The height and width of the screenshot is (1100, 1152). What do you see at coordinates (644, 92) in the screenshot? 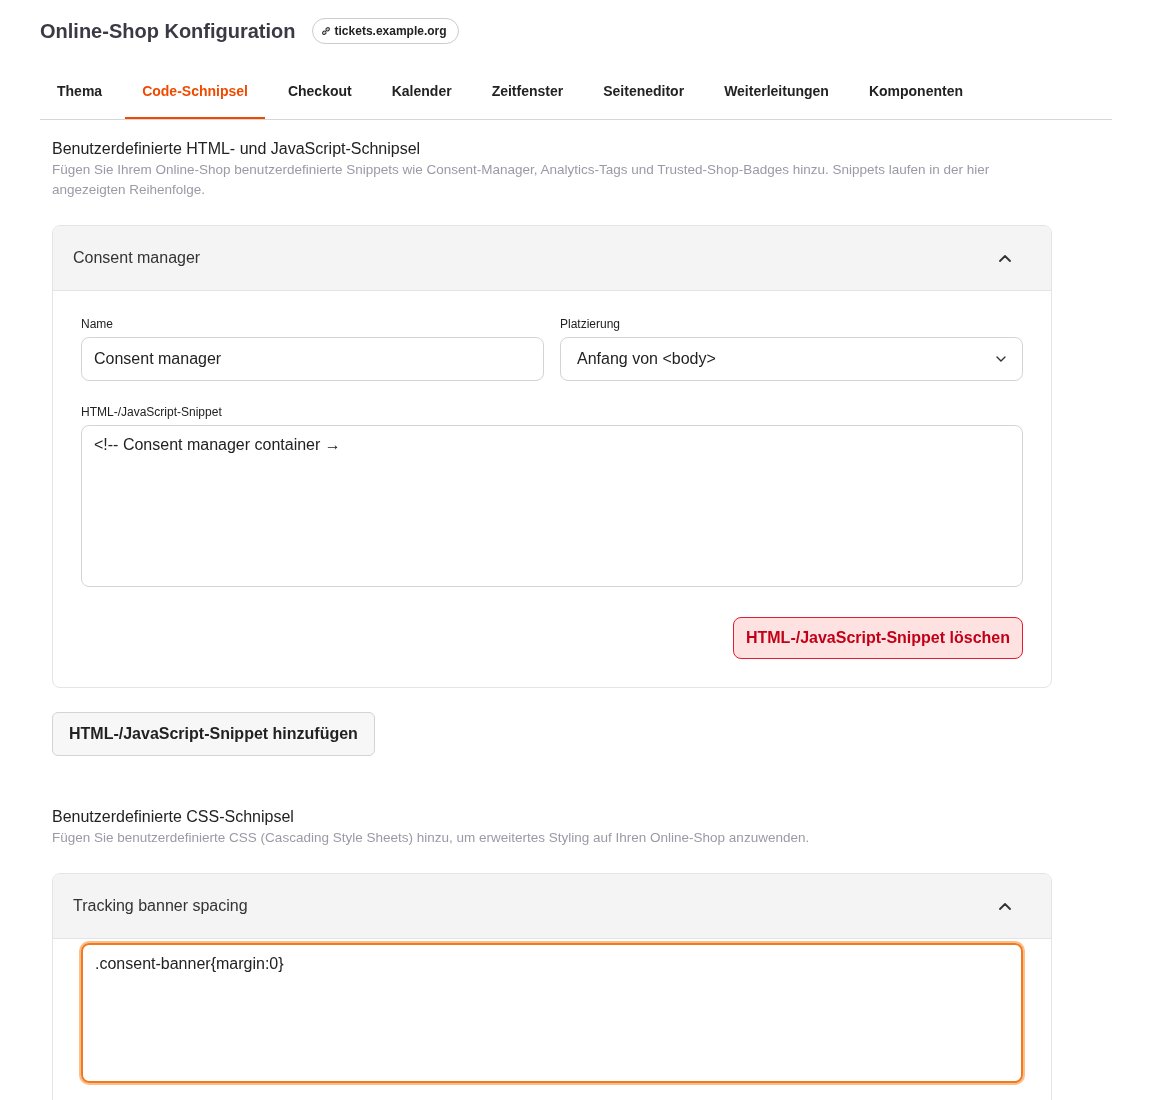
I see `tab: Seiteneditor` at bounding box center [644, 92].